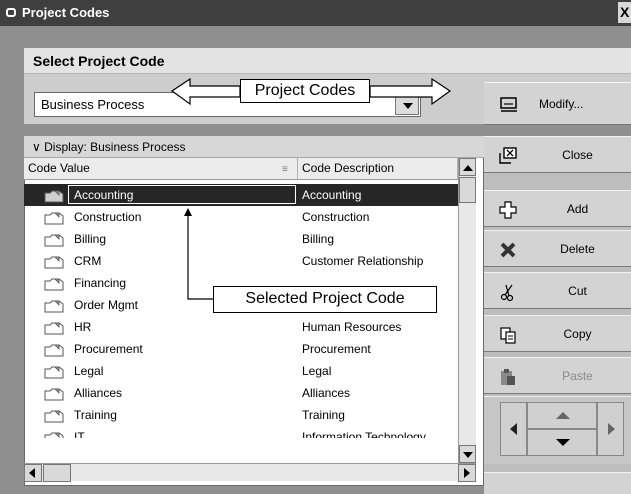  I want to click on add-button: Add, so click(557, 208).